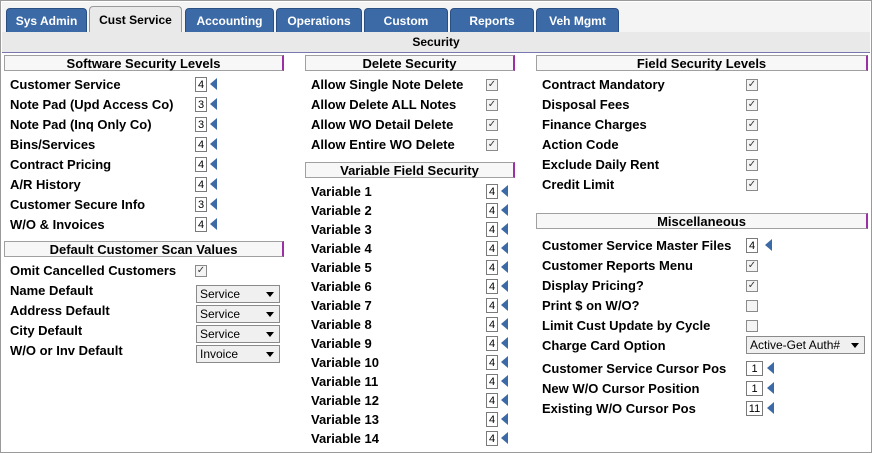 The height and width of the screenshot is (453, 872). I want to click on tab-operations: Operations, so click(319, 20).